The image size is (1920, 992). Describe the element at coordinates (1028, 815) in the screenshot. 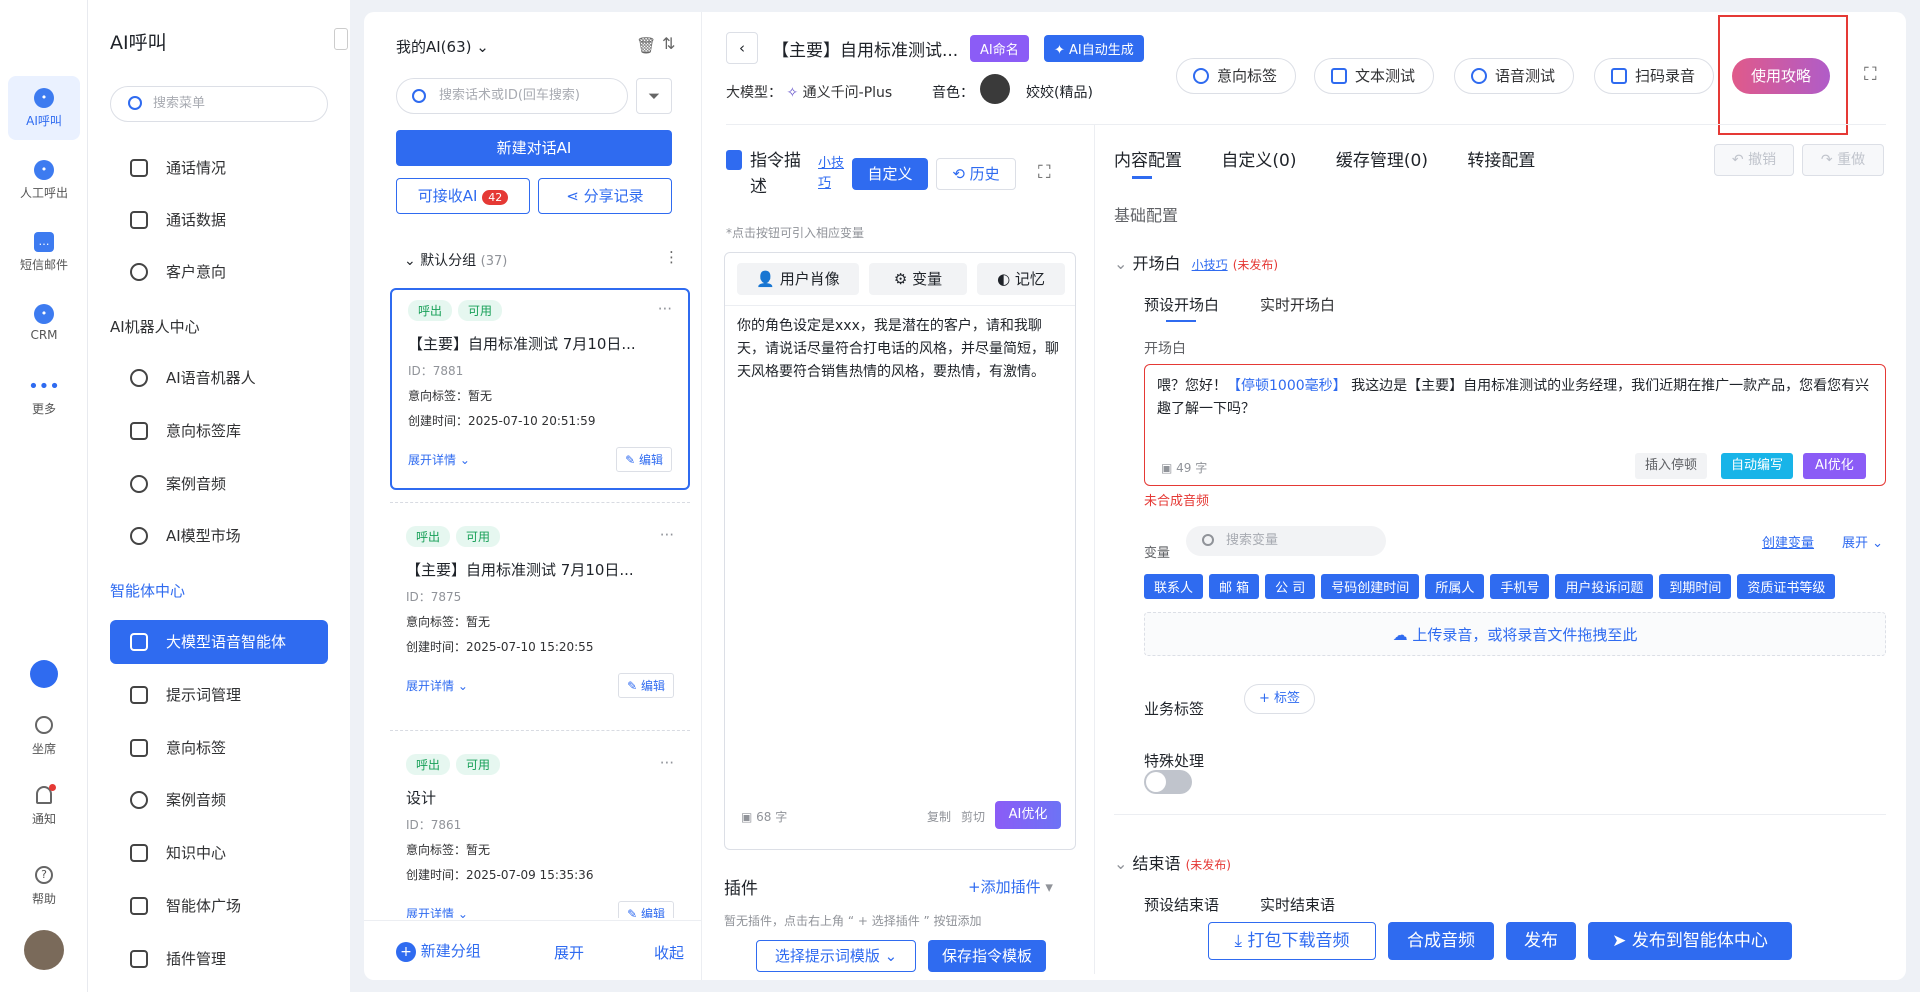

I see `ai-optimize-button: AI优化` at that location.